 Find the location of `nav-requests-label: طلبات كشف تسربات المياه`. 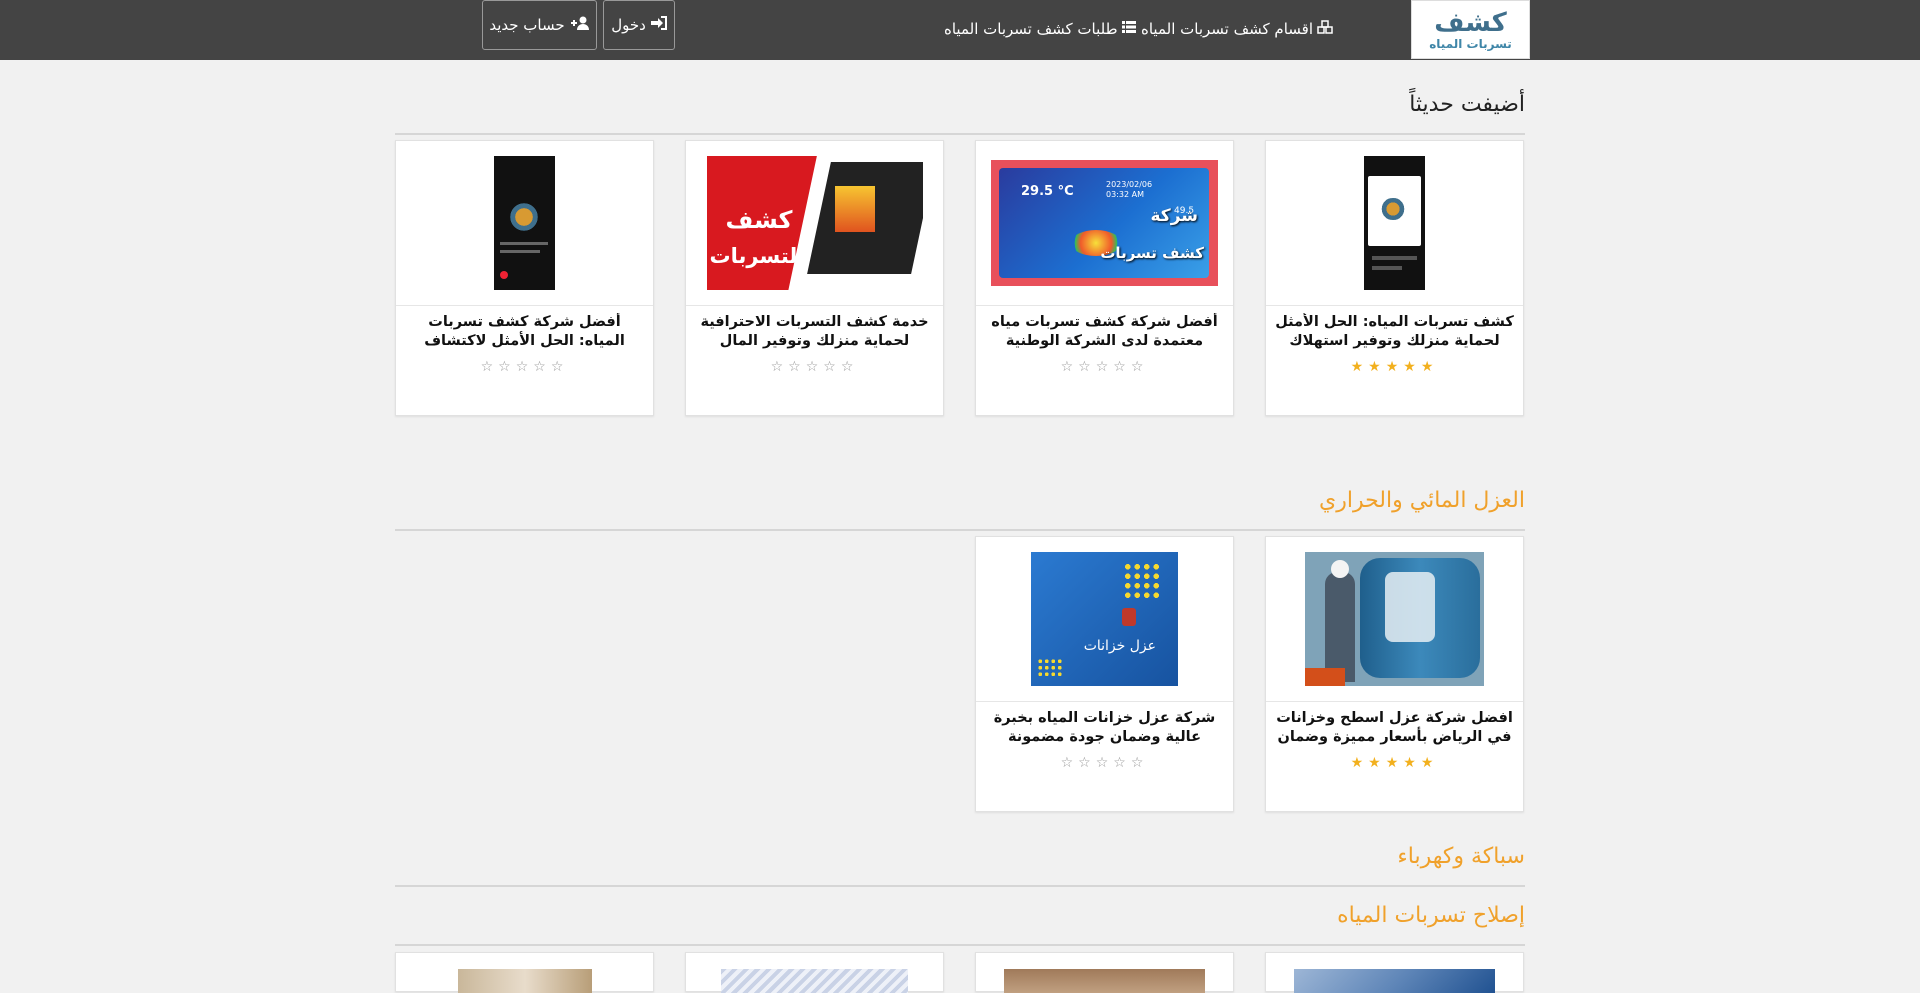

nav-requests-label: طلبات كشف تسربات المياه is located at coordinates (1031, 29).